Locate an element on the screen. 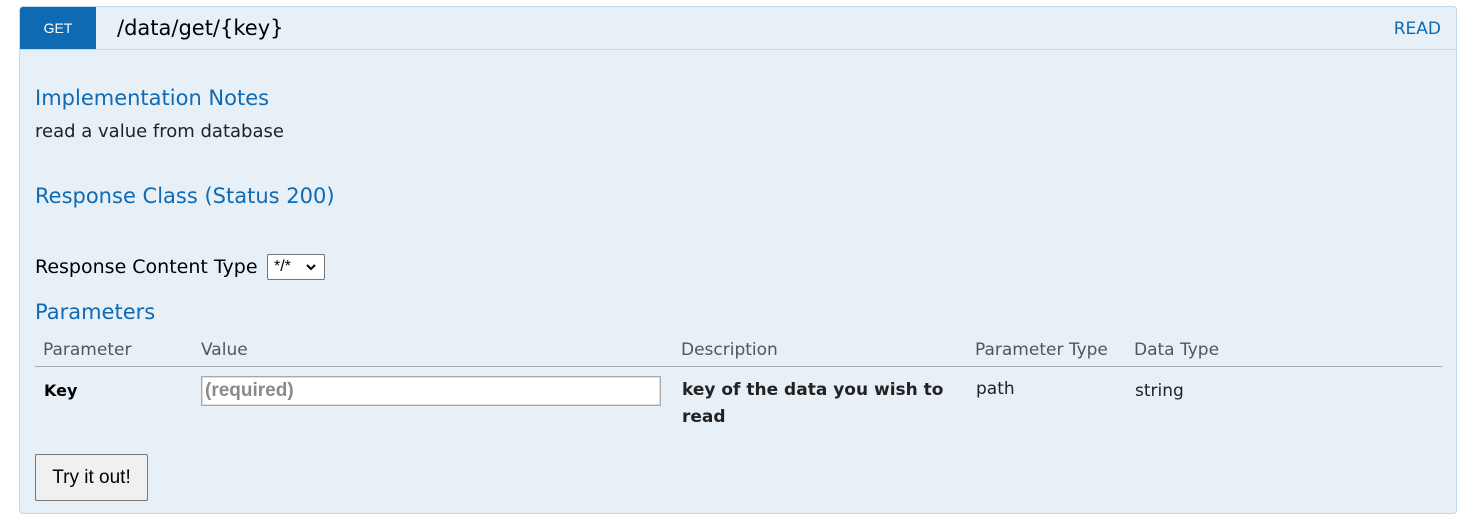  response-class-heading: Response Class (Status 200) is located at coordinates (185, 196).